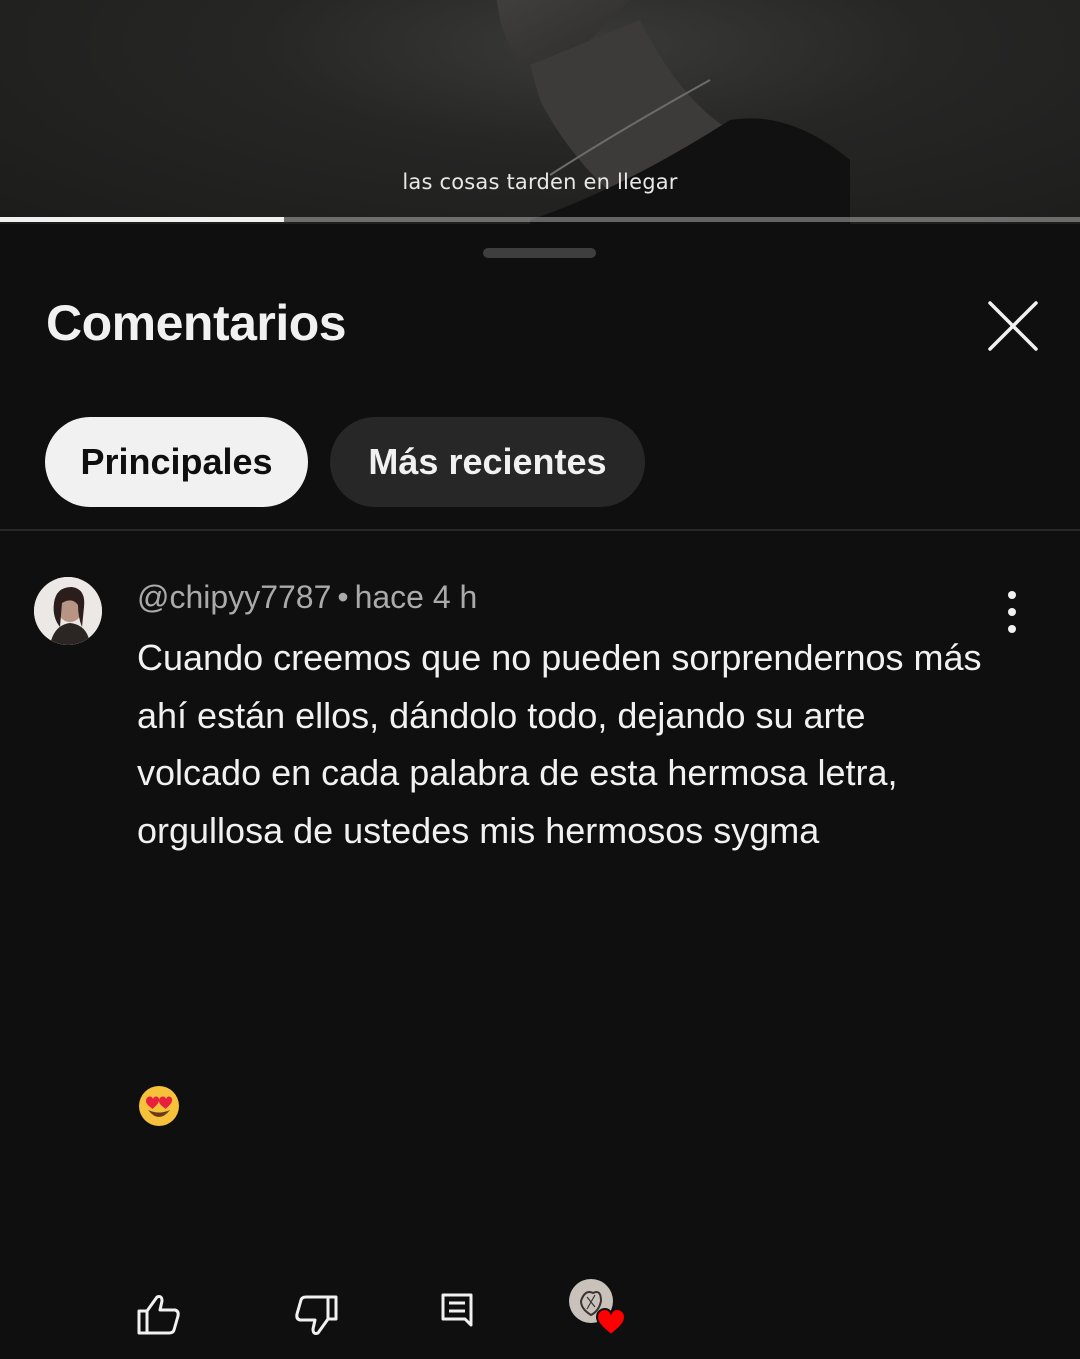 This screenshot has width=1080, height=1359. I want to click on divider, so click(540, 530).